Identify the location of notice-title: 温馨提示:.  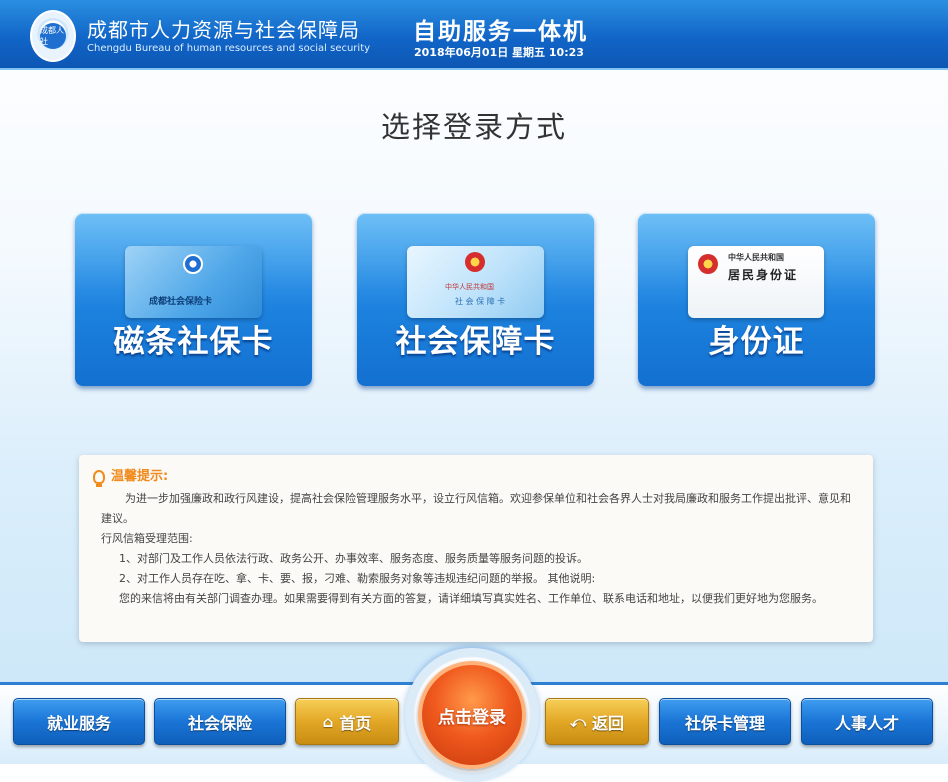
(140, 476).